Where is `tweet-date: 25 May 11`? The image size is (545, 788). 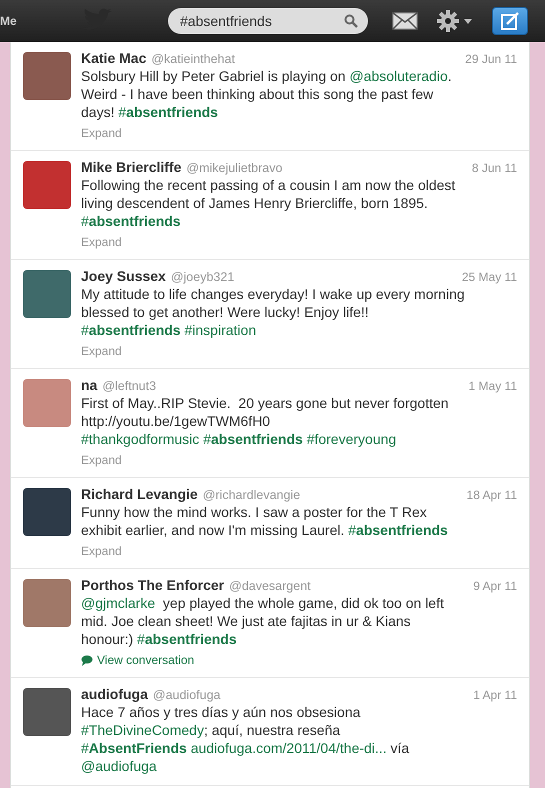 tweet-date: 25 May 11 is located at coordinates (489, 277).